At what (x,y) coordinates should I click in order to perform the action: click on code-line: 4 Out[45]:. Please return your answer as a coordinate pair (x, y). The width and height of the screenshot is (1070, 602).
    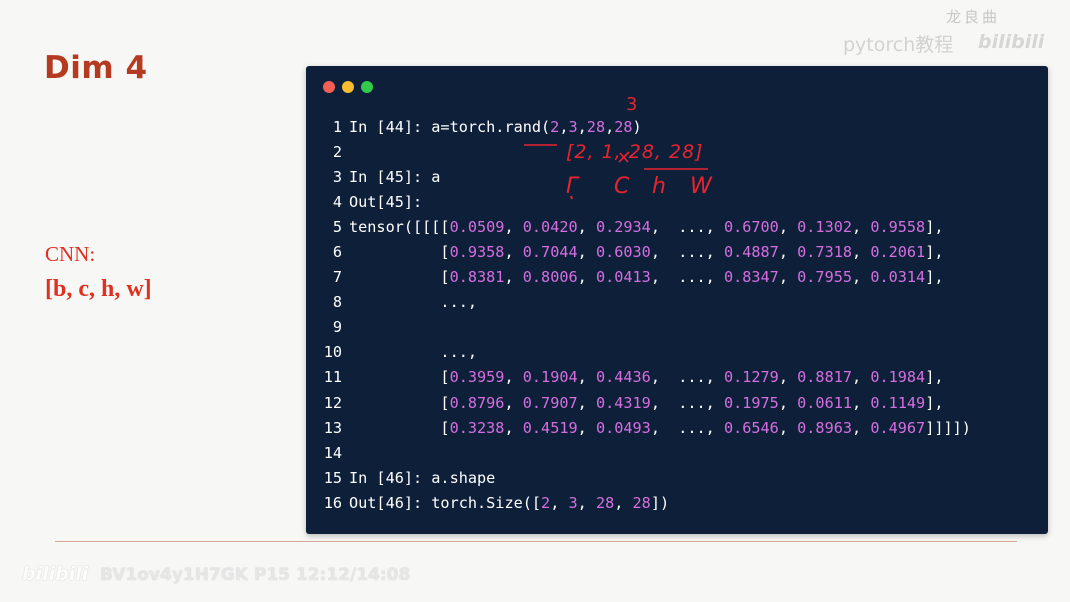
    Looking at the image, I should click on (644, 202).